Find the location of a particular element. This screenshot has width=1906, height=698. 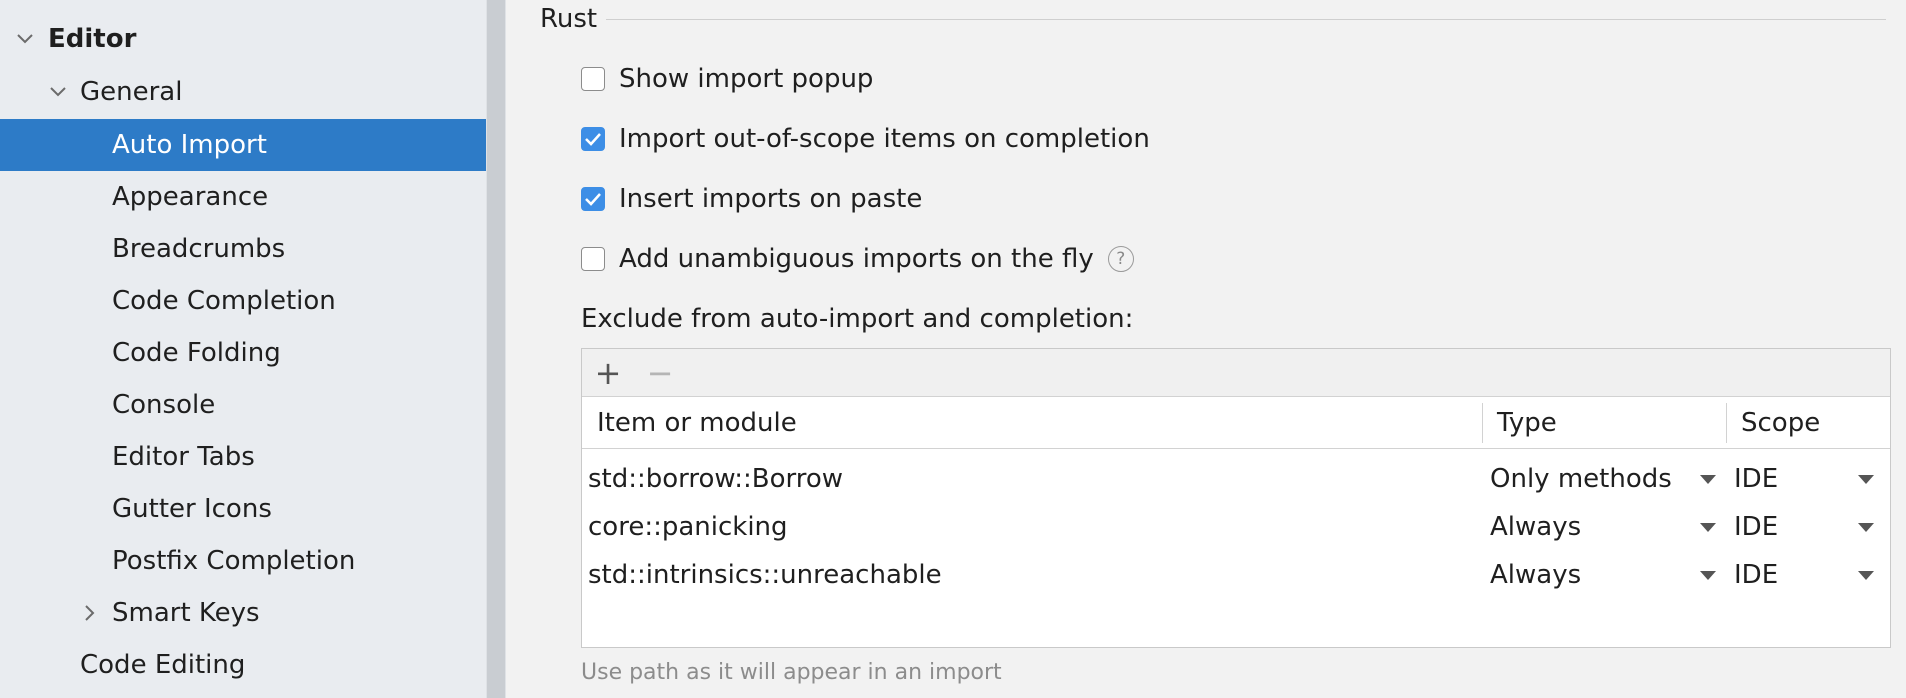

column-header-item: Item or module is located at coordinates (1032, 423).